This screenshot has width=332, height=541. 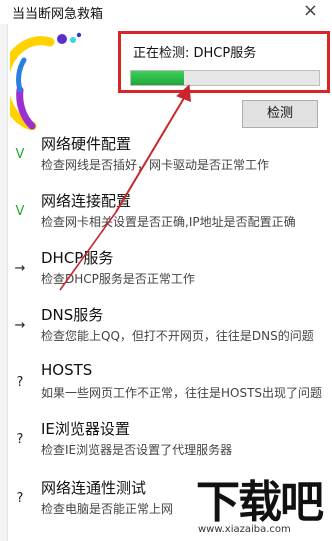 What do you see at coordinates (166, 441) in the screenshot?
I see `check-item: ? IE浏览器设置检查IE浏览器是否设置了代理服务器` at bounding box center [166, 441].